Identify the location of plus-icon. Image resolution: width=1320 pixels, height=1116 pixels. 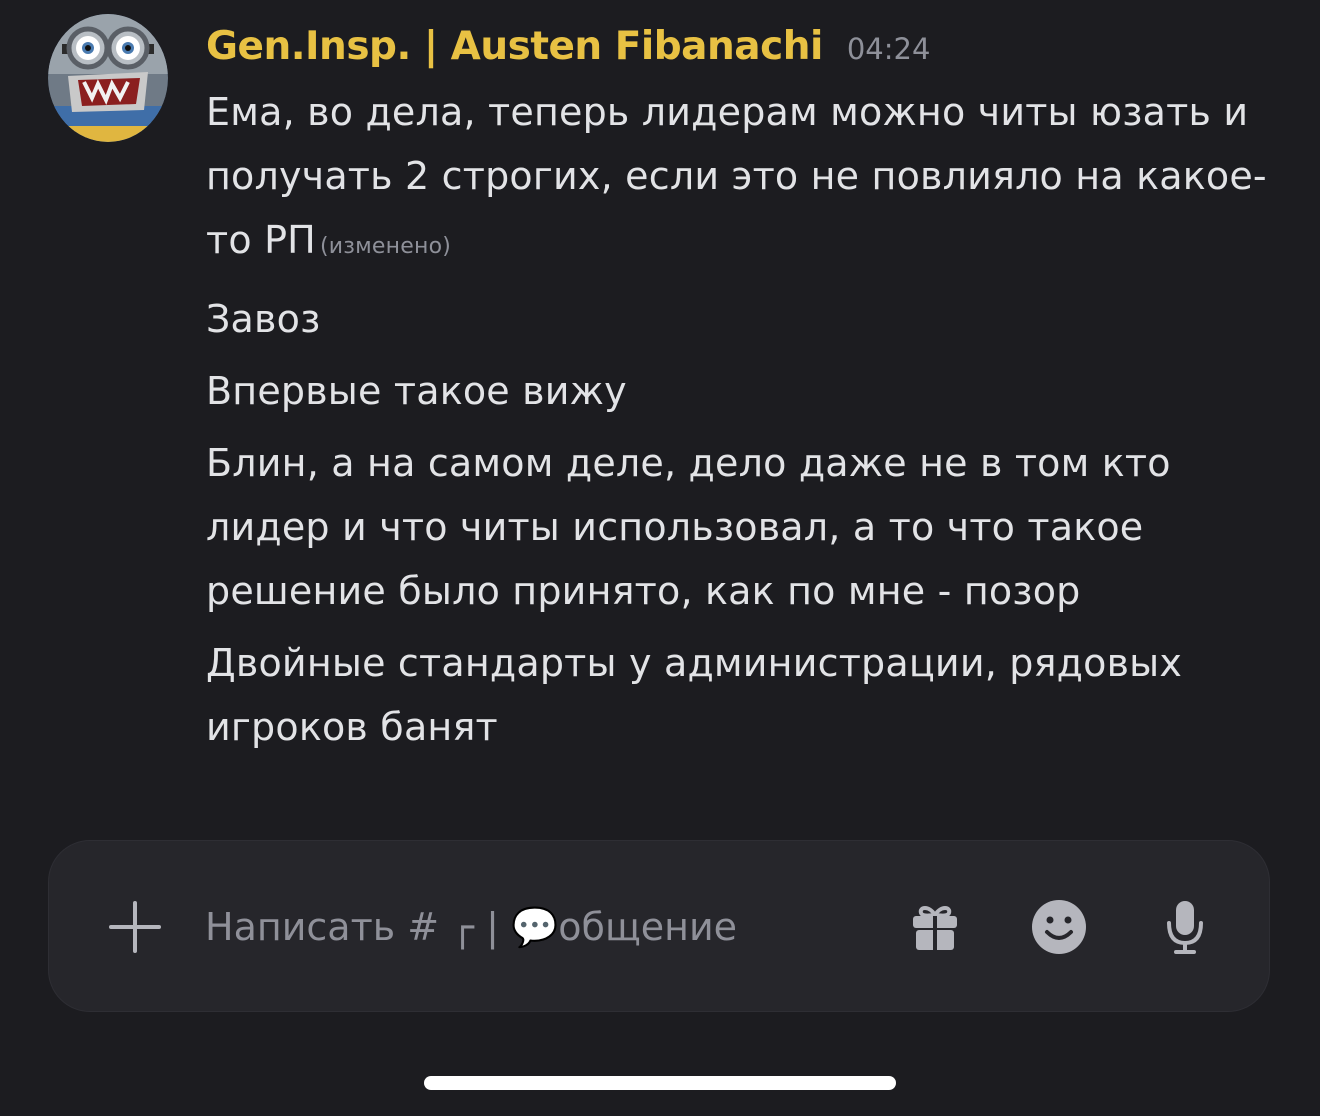
(135, 927).